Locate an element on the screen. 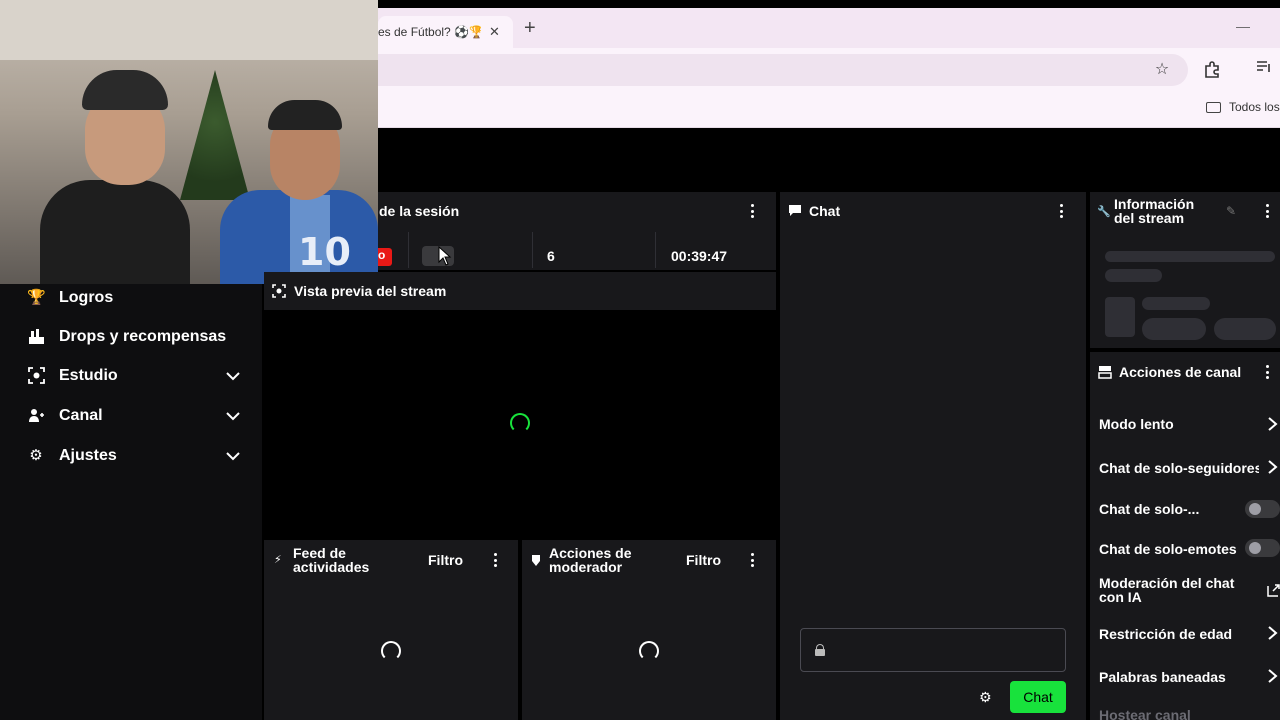 This screenshot has width=1280, height=720. sidebar-item-logros: 🏆 Logros is located at coordinates (131, 298).